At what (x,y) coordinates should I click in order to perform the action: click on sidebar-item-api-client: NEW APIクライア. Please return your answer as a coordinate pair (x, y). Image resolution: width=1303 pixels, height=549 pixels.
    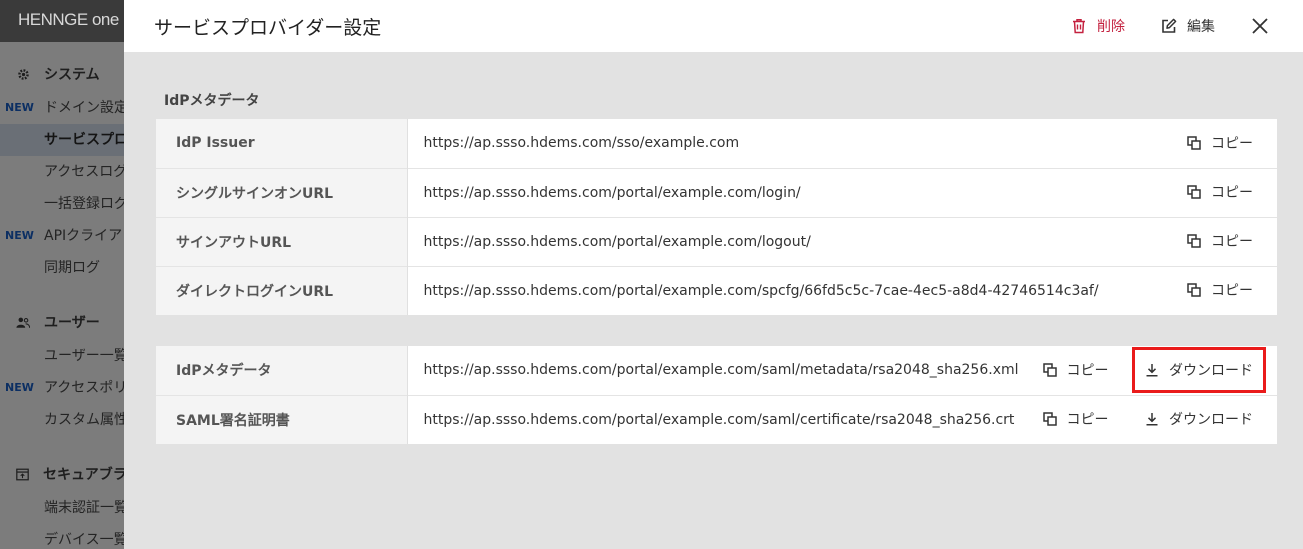
    Looking at the image, I should click on (62, 236).